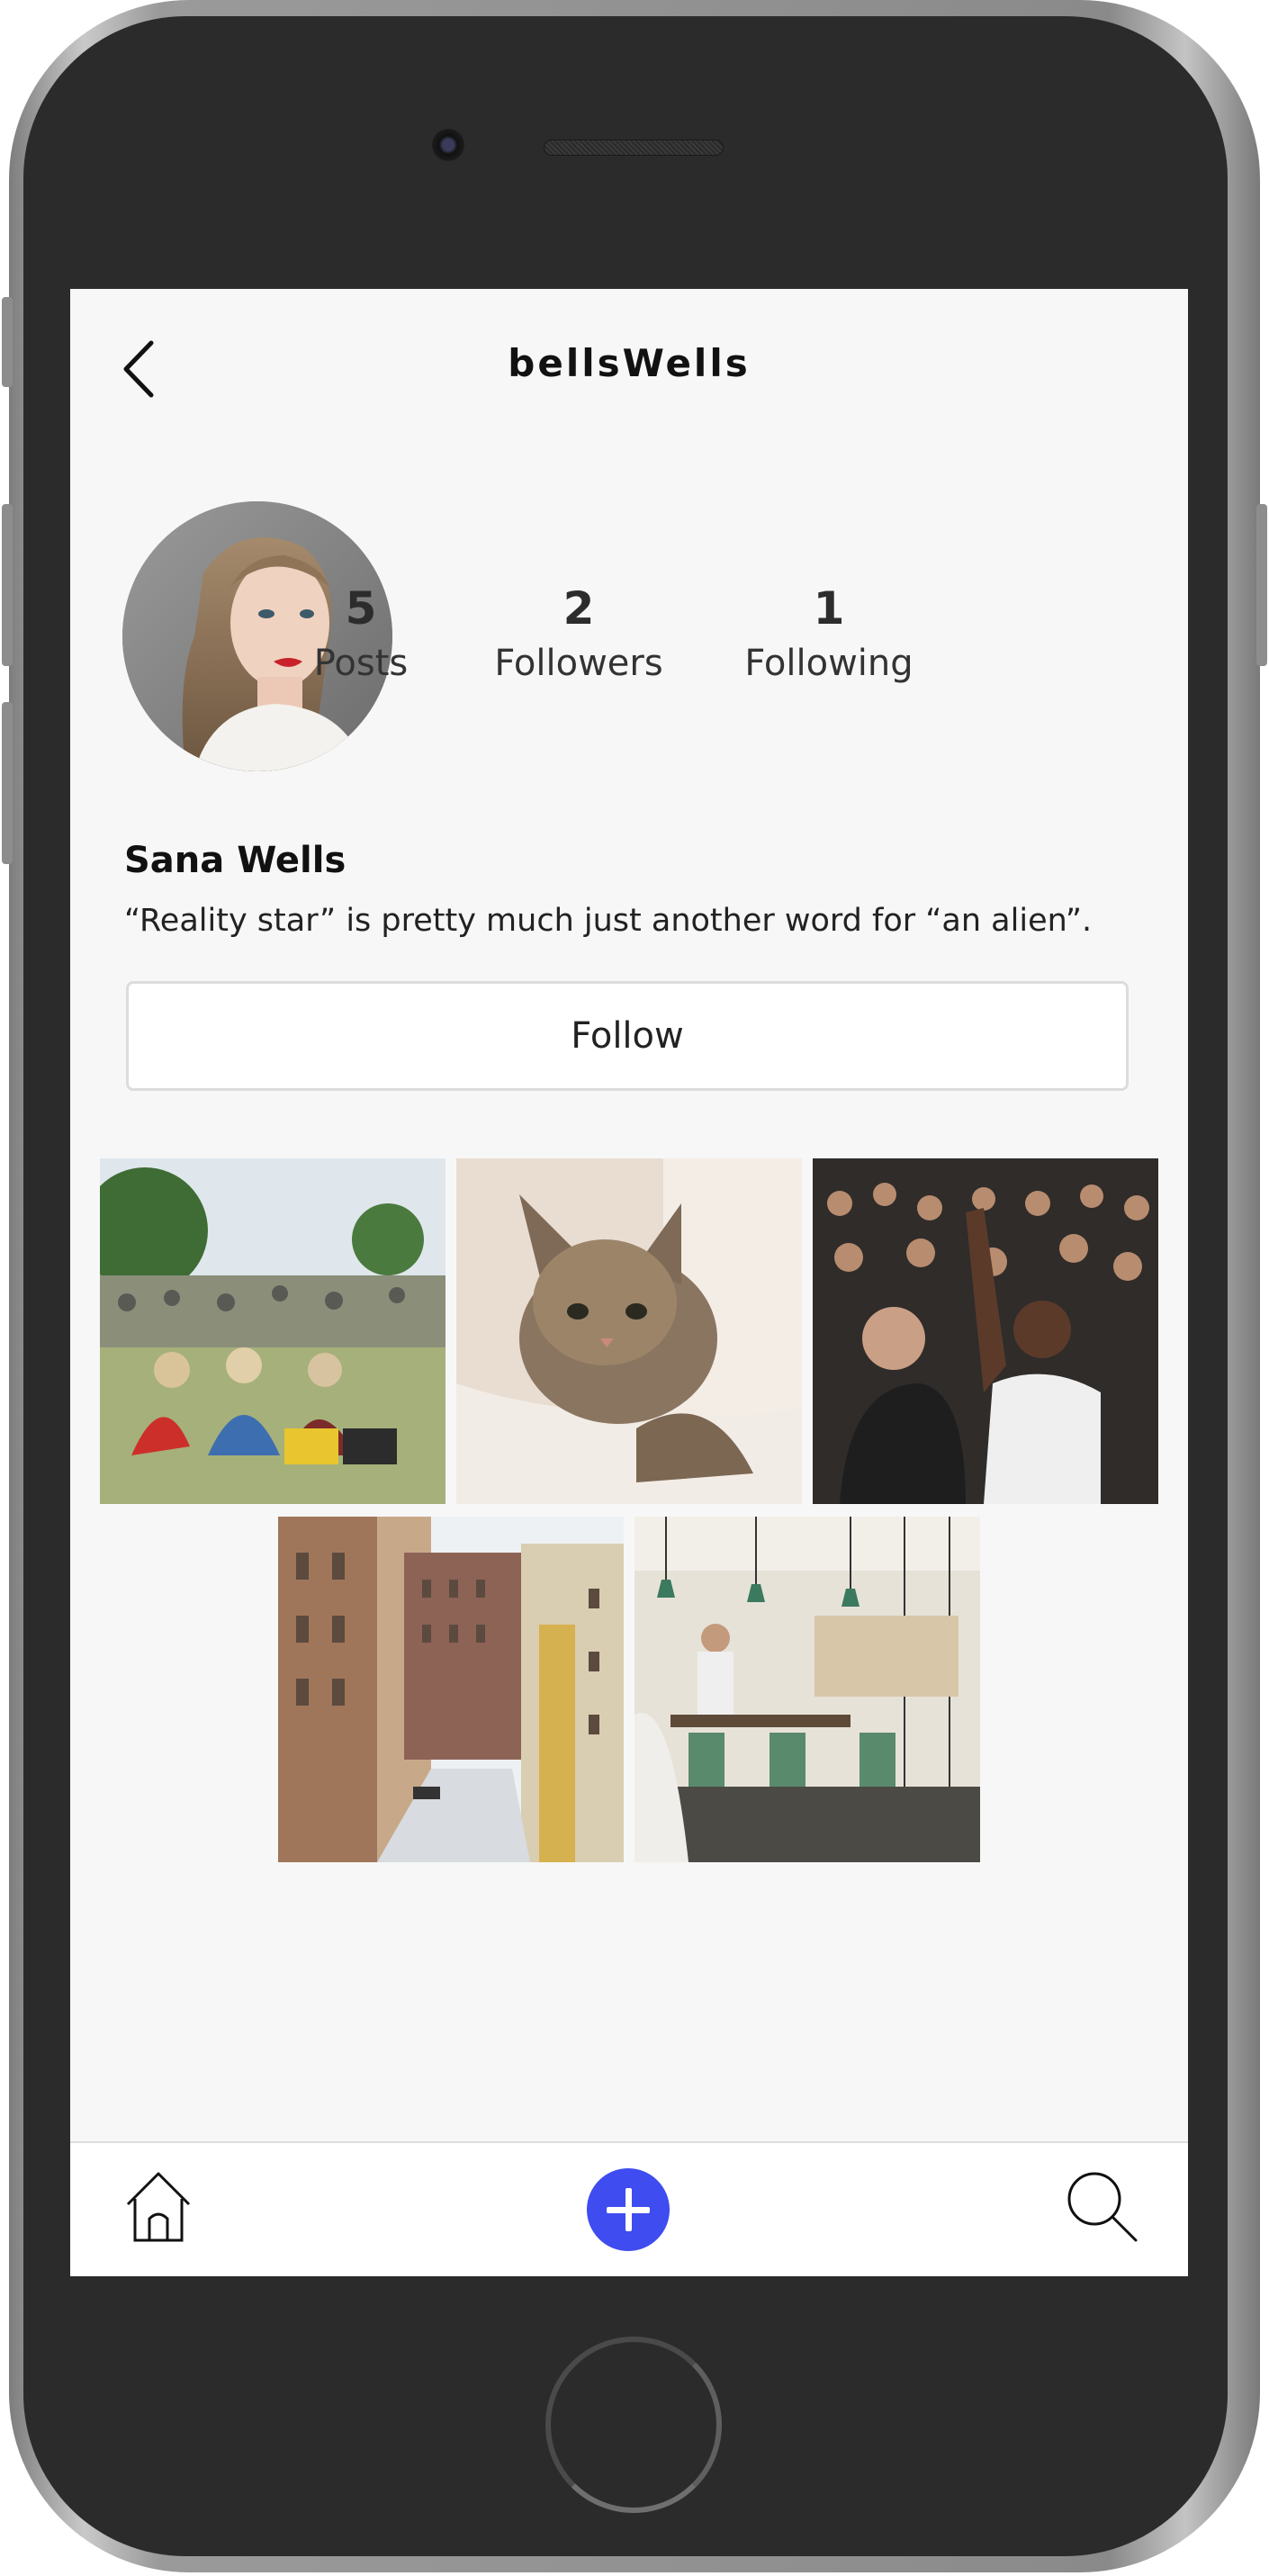 This screenshot has width=1269, height=2576. I want to click on post-thumbnail-concert, so click(985, 1331).